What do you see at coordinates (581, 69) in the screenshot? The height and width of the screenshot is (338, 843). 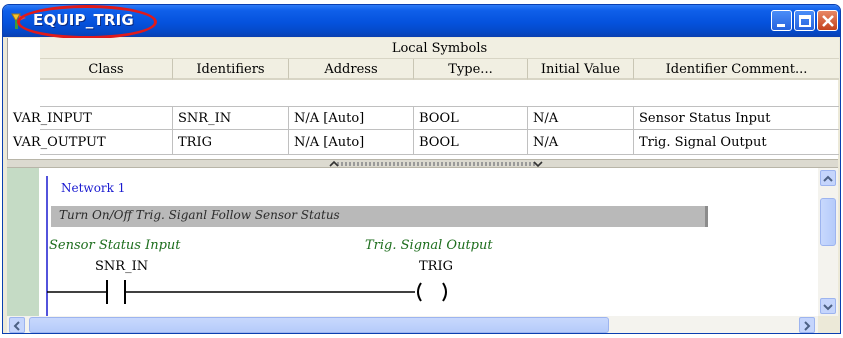 I see `column-header-initial-value: Initial Value` at bounding box center [581, 69].